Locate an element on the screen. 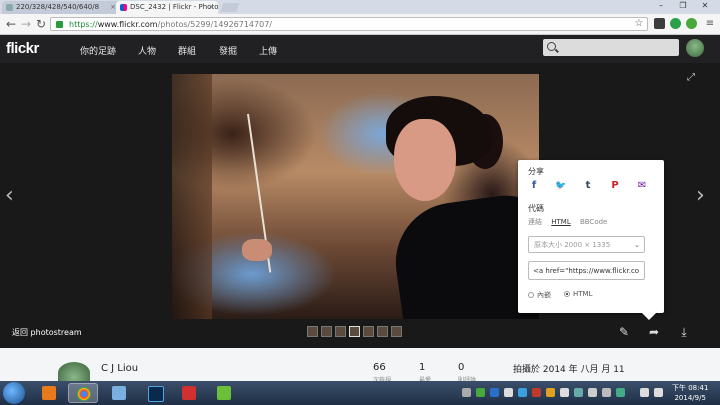 The image size is (720, 405). edit-icon: ✎ is located at coordinates (624, 332).